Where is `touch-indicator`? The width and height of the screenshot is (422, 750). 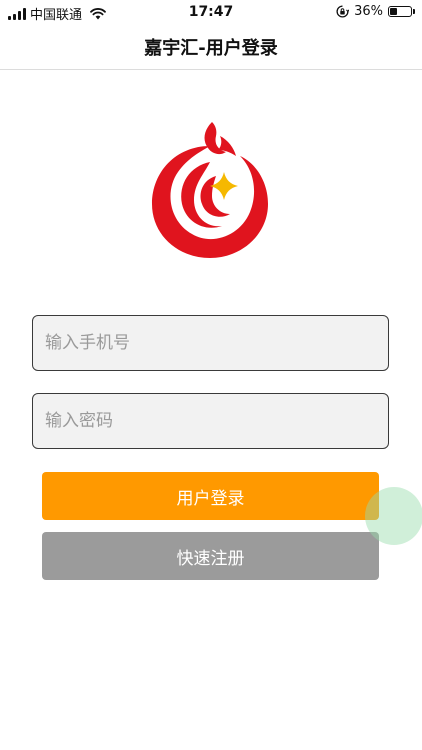 touch-indicator is located at coordinates (393, 516).